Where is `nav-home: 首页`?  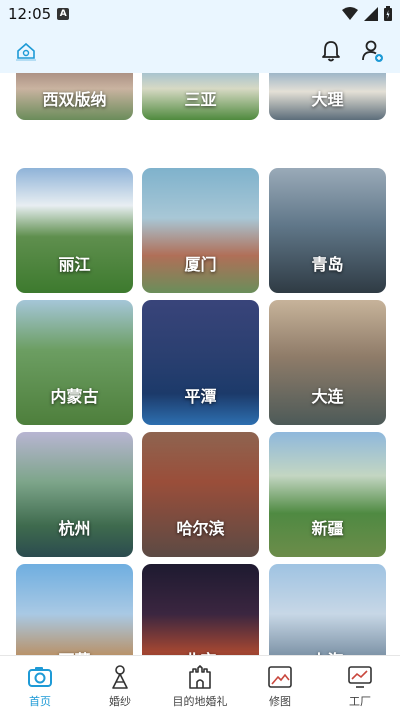 nav-home: 首页 is located at coordinates (40, 683).